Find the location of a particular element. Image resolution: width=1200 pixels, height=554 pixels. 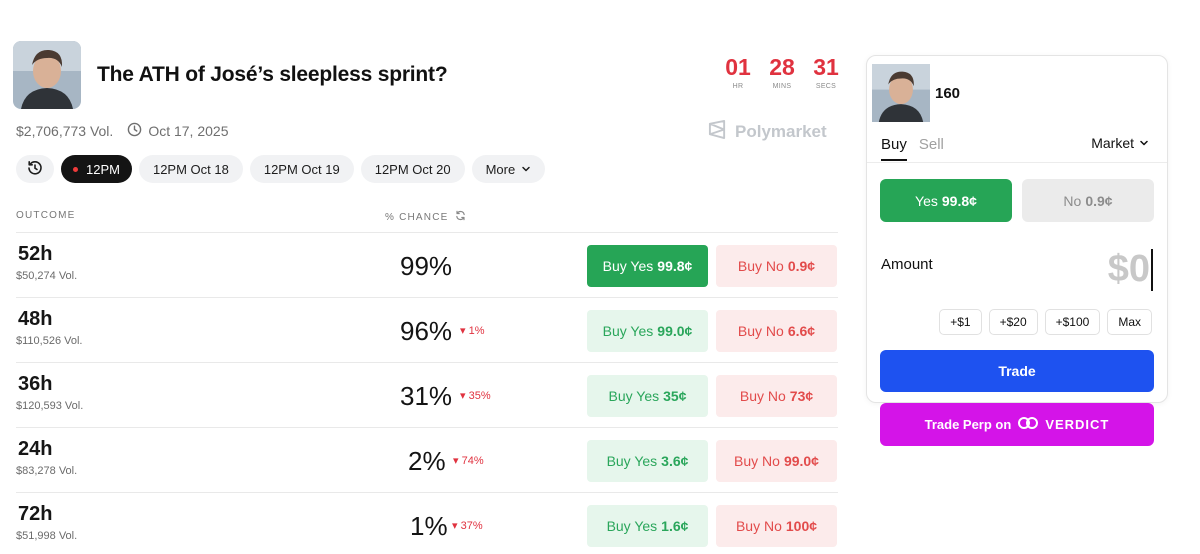

more-label: More is located at coordinates (500, 169).